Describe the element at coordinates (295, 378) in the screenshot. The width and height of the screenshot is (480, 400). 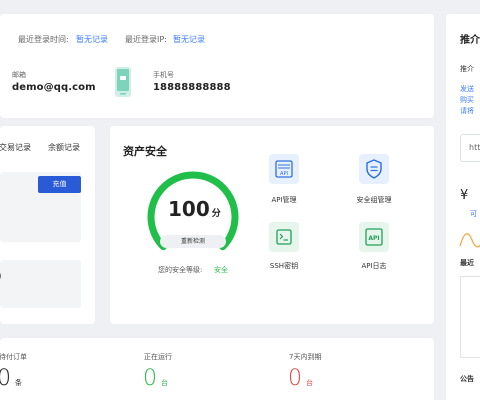
I see `expiring-value: 0` at that location.